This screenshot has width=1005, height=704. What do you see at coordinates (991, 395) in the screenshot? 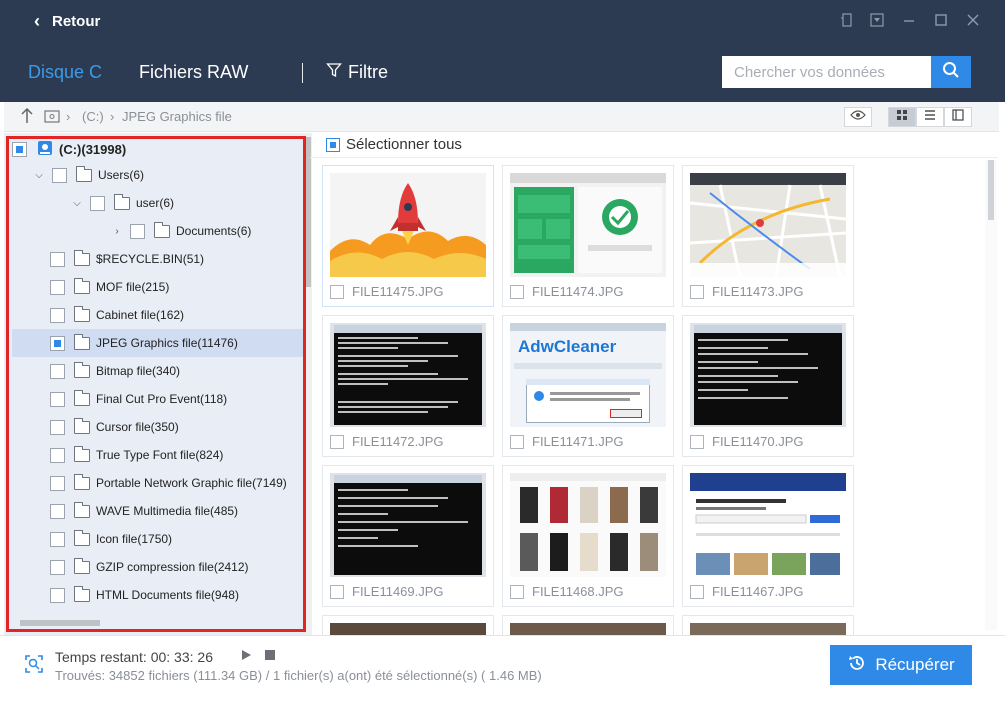
I see `grid-scrollbar` at bounding box center [991, 395].